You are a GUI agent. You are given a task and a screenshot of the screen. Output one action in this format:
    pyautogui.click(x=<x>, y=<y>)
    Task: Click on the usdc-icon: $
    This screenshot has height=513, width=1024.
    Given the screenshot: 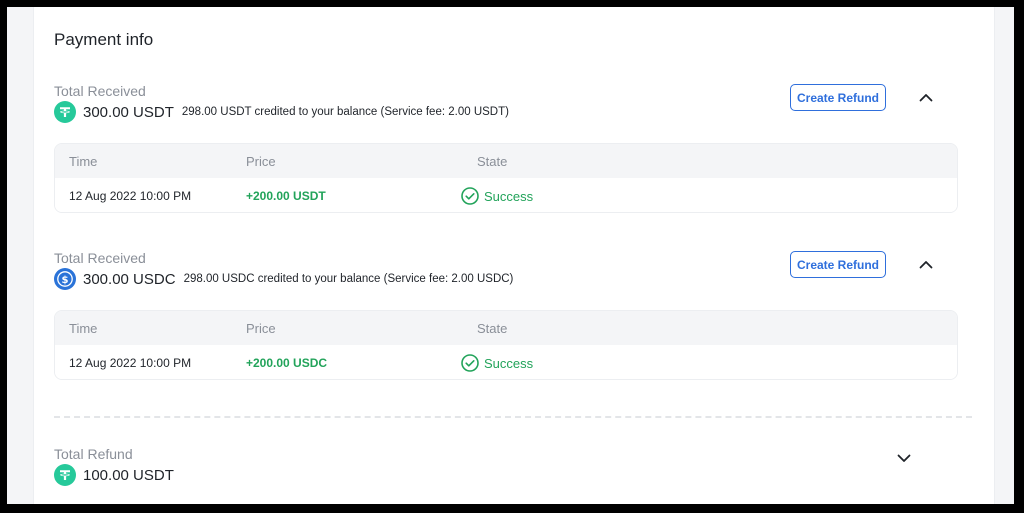 What is the action you would take?
    pyautogui.click(x=65, y=279)
    